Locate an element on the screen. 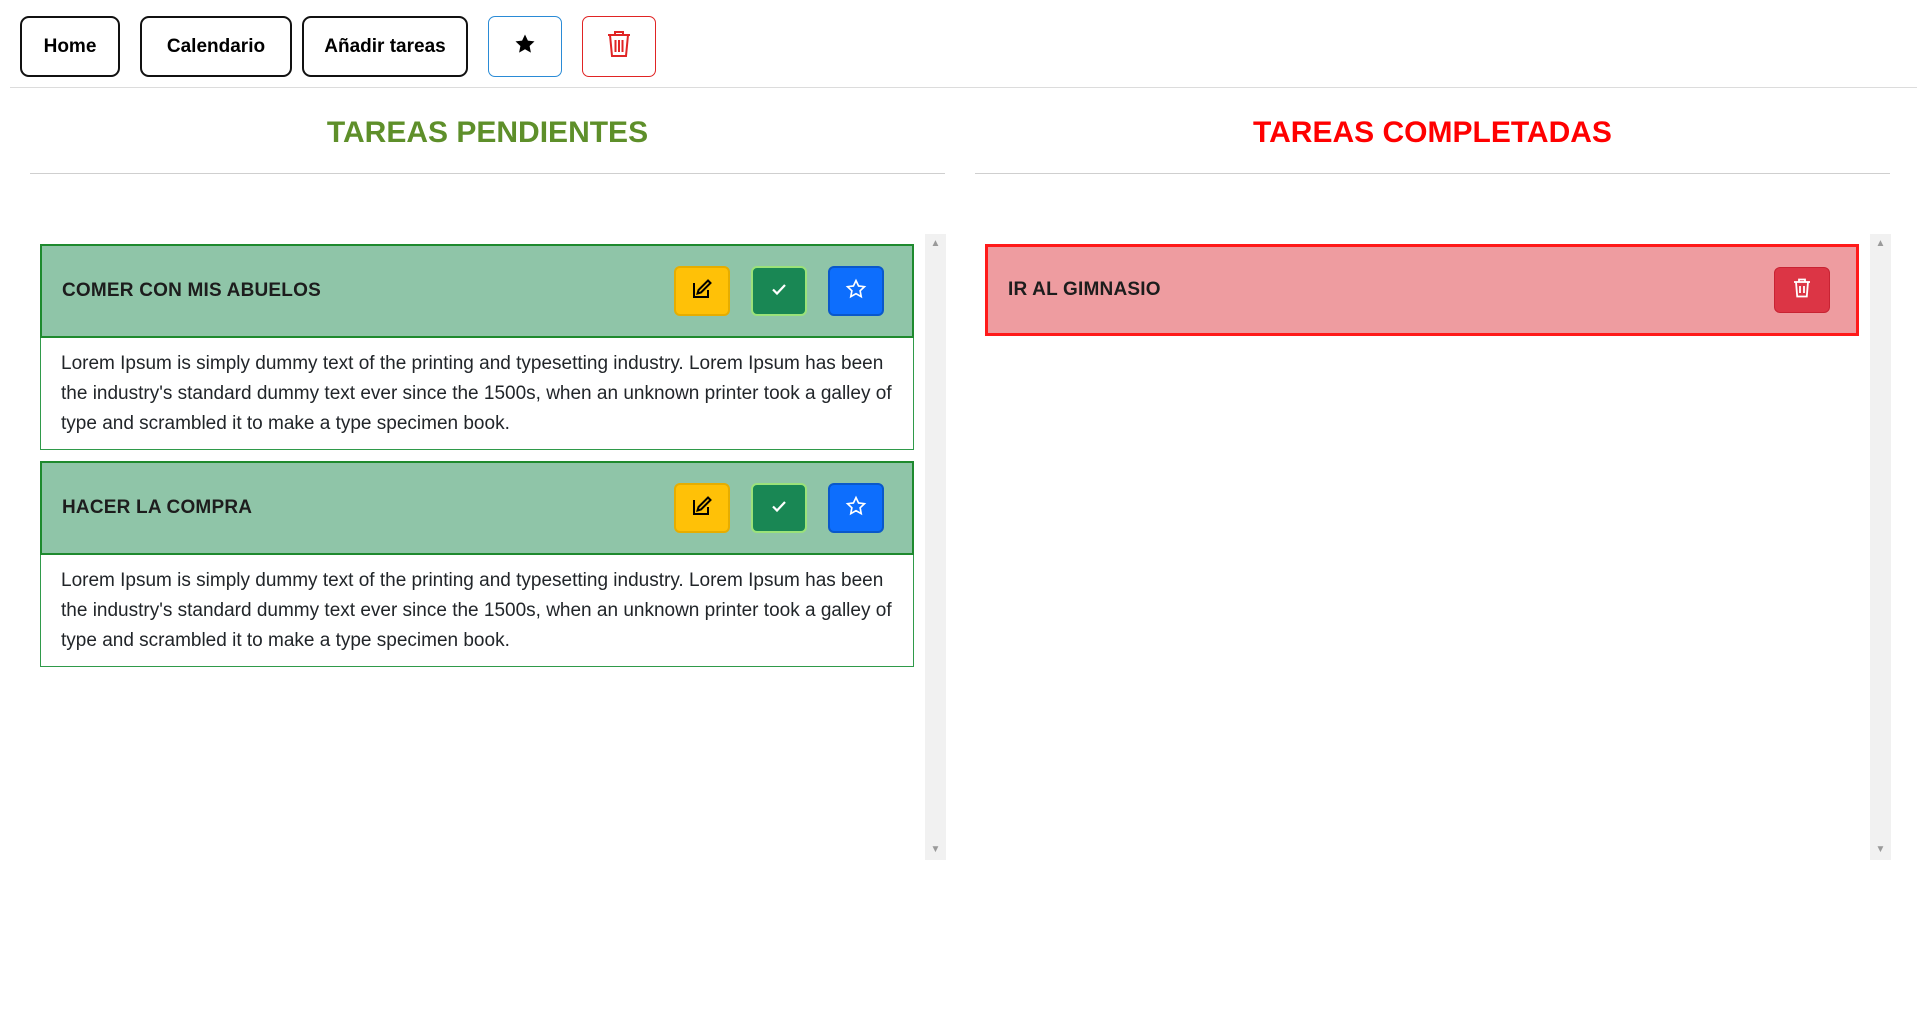 This screenshot has width=1917, height=1015. trash-button is located at coordinates (619, 46).